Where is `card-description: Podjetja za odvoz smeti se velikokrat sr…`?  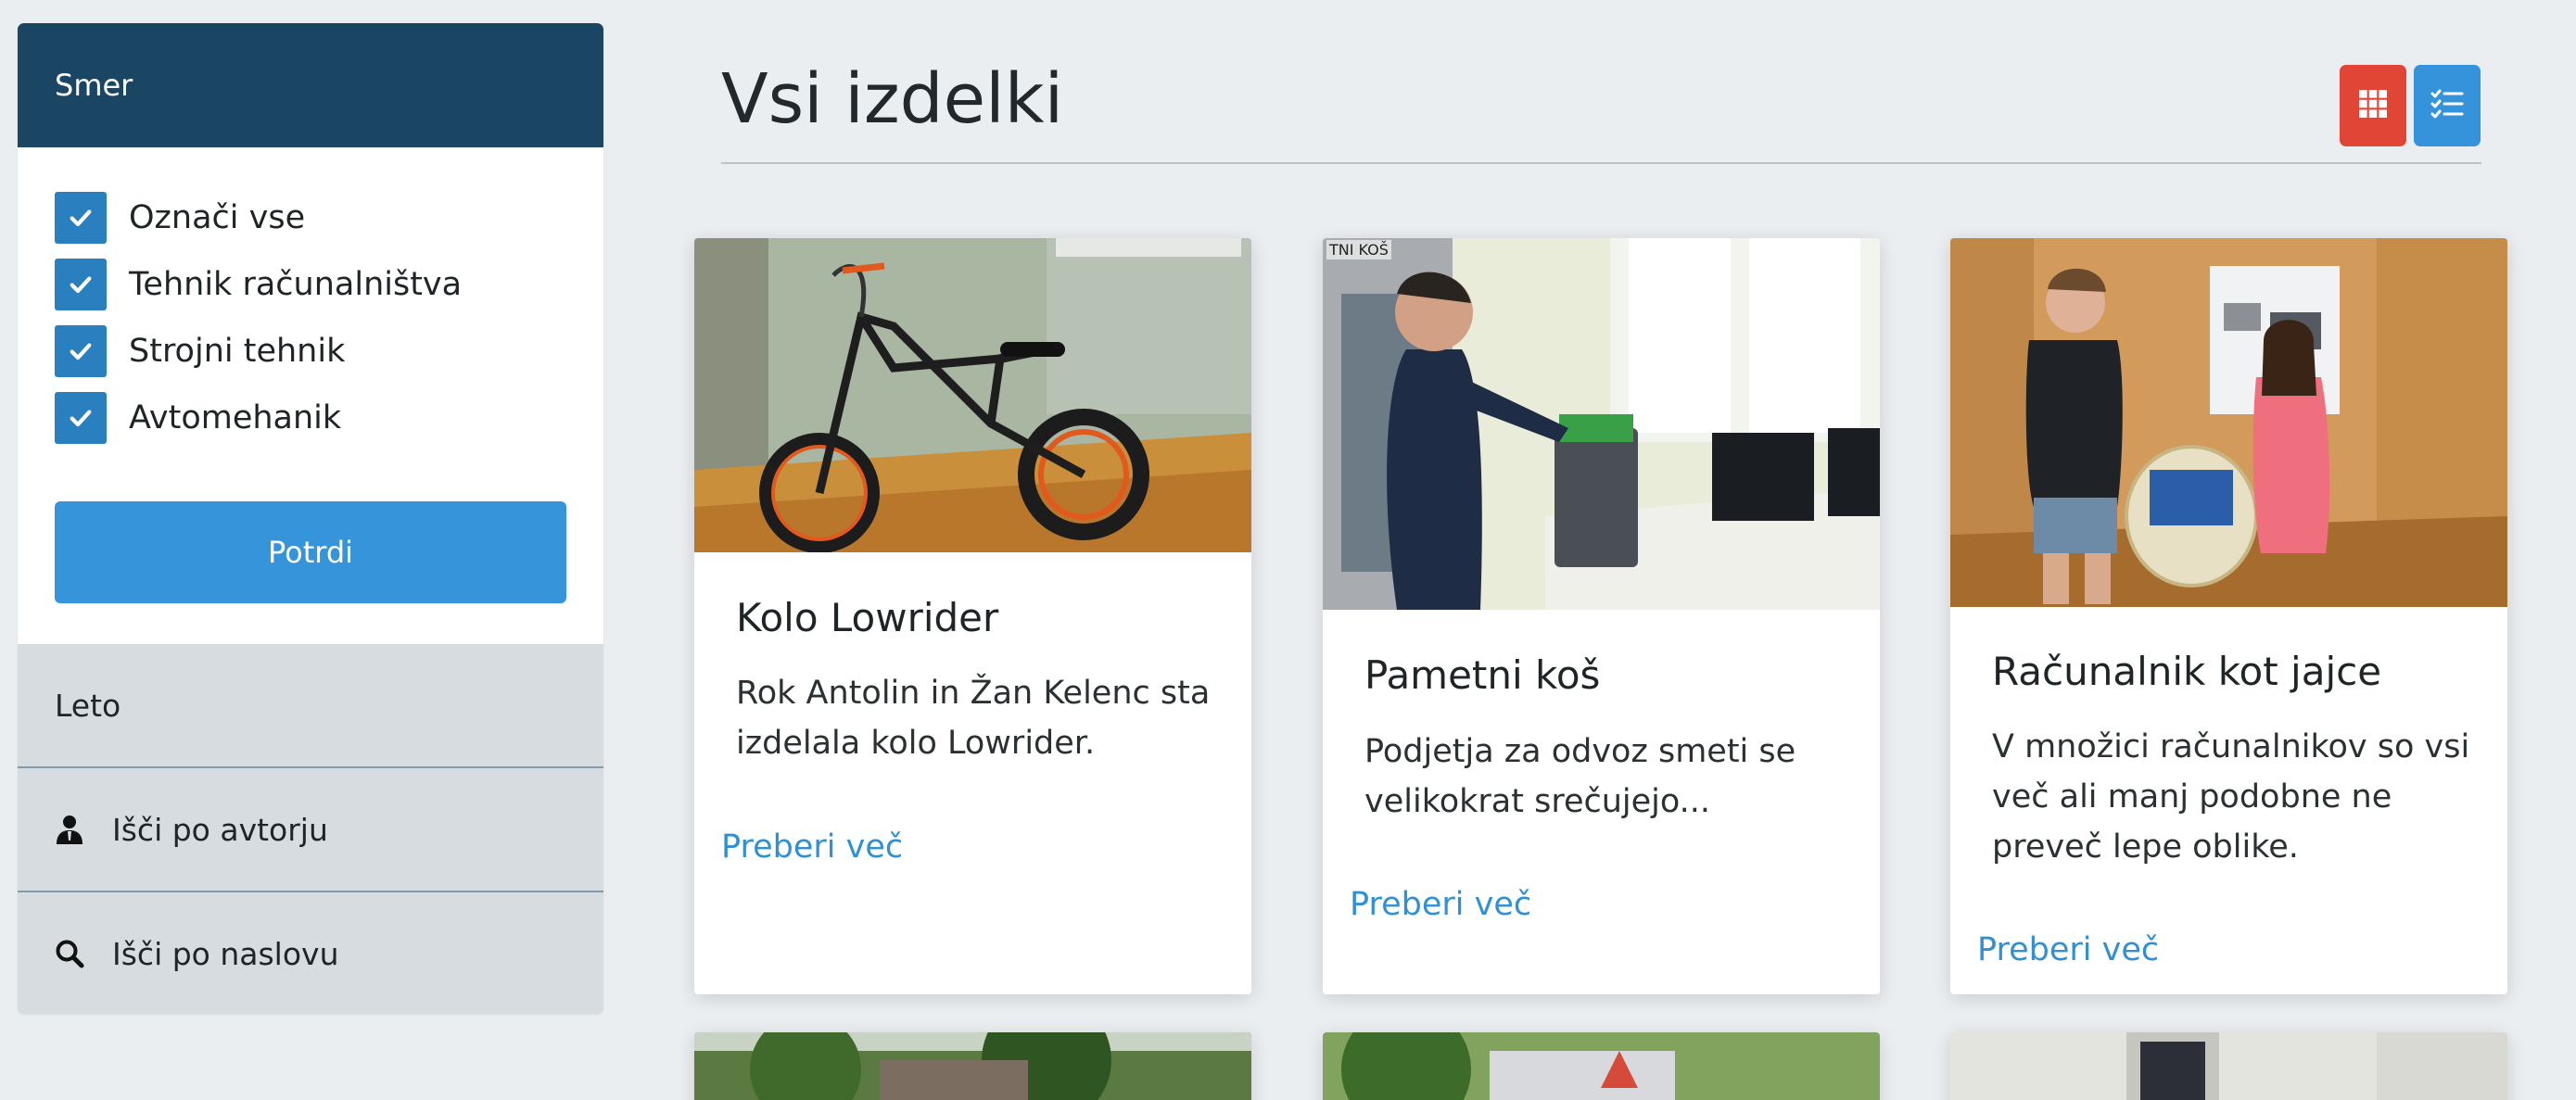 card-description: Podjetja za odvoz smeti se velikokrat sr… is located at coordinates (1580, 776).